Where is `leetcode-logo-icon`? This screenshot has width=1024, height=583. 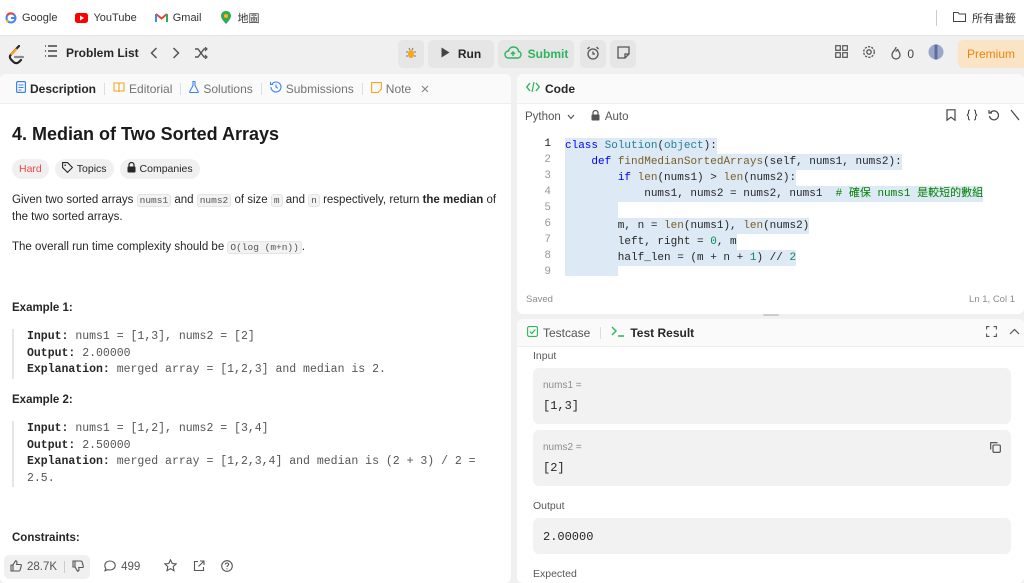
leetcode-logo-icon is located at coordinates (17, 57).